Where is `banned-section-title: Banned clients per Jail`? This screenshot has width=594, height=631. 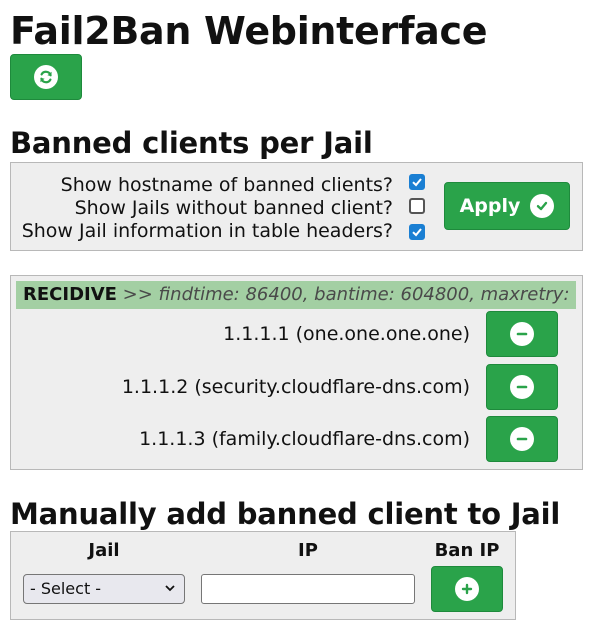
banned-section-title: Banned clients per Jail is located at coordinates (191, 143).